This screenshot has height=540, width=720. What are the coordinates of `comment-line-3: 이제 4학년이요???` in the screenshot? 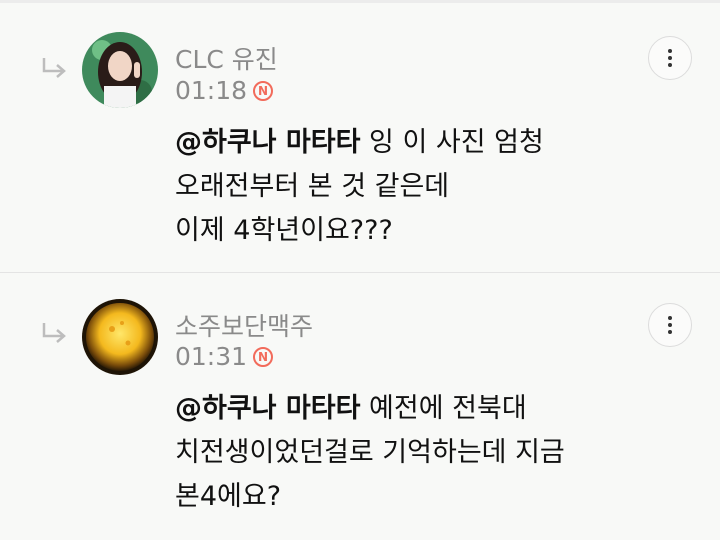 It's located at (284, 230).